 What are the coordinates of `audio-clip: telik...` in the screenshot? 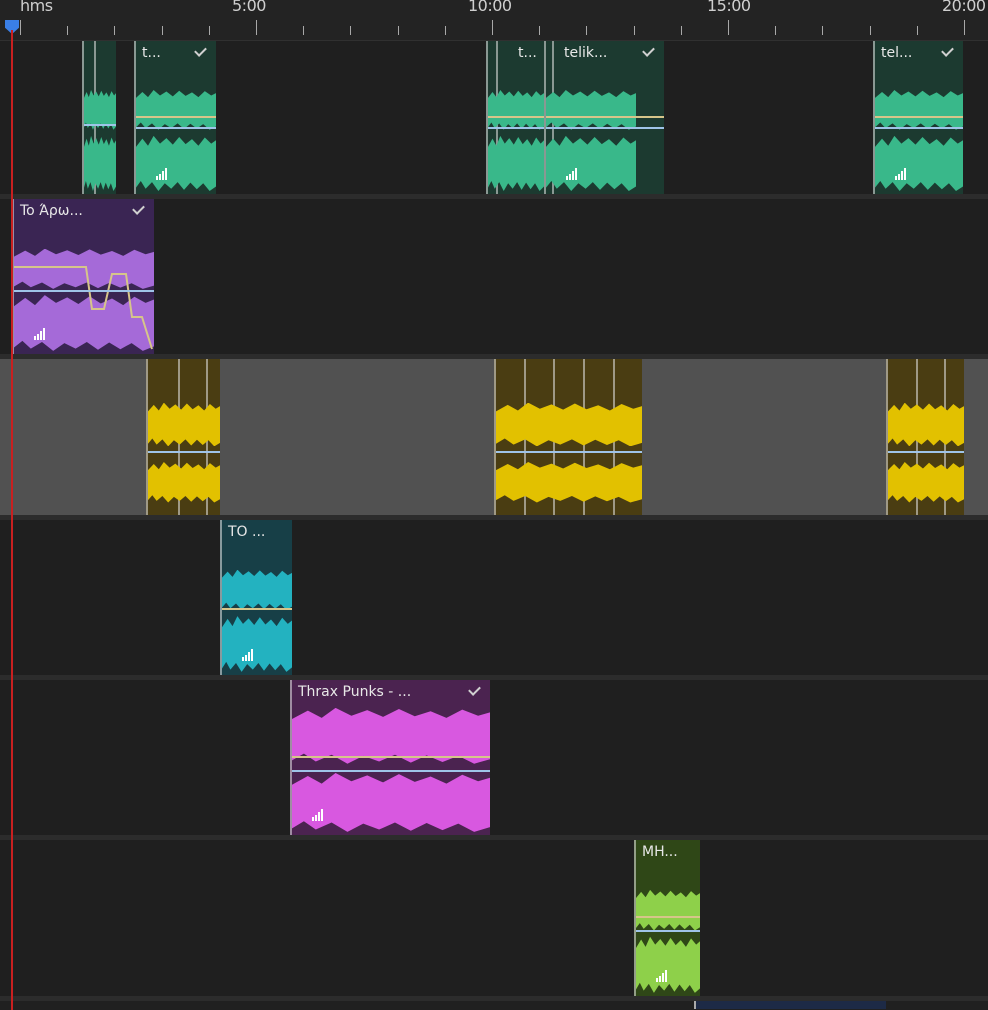 It's located at (604, 117).